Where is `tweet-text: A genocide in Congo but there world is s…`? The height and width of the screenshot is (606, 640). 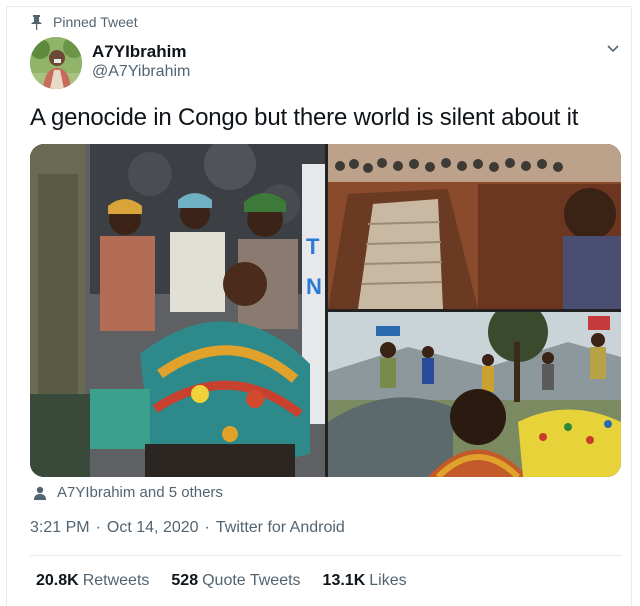 tweet-text: A genocide in Congo but there world is s… is located at coordinates (304, 117).